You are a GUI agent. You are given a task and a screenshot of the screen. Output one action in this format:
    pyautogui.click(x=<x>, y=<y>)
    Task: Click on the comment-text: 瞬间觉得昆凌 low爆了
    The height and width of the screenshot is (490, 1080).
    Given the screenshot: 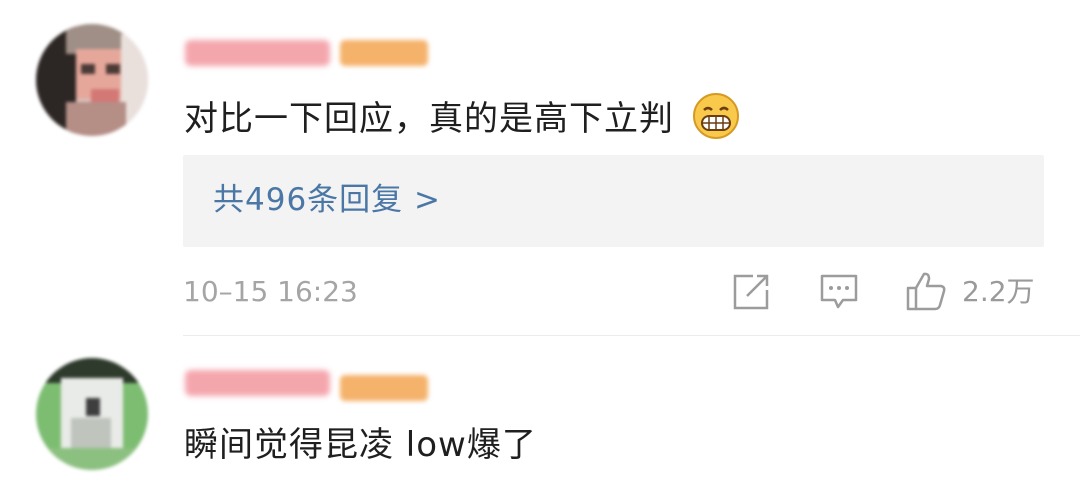 What is the action you would take?
    pyautogui.click(x=360, y=445)
    